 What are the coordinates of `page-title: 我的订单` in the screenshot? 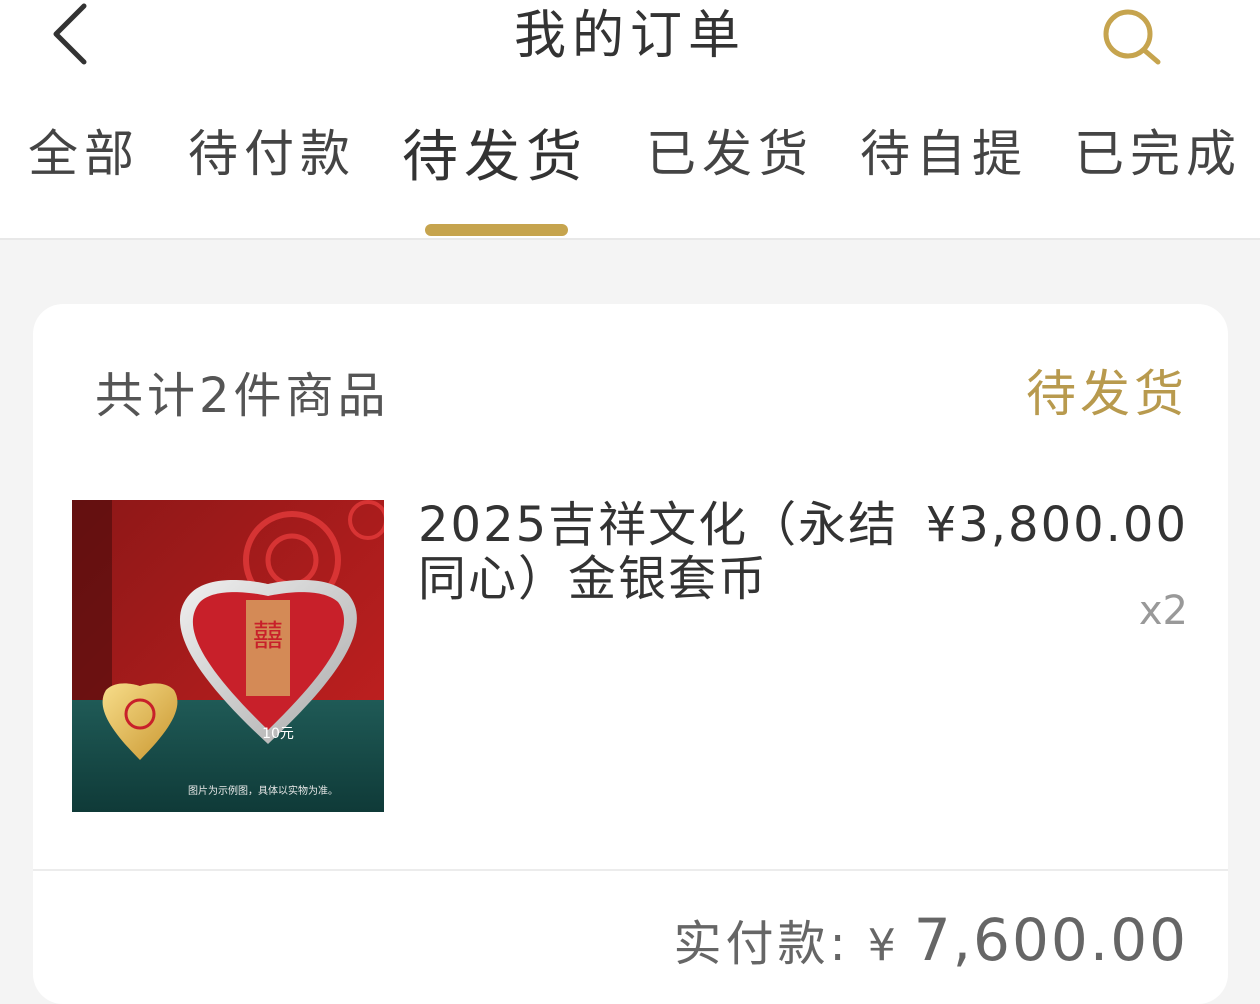 It's located at (629, 36).